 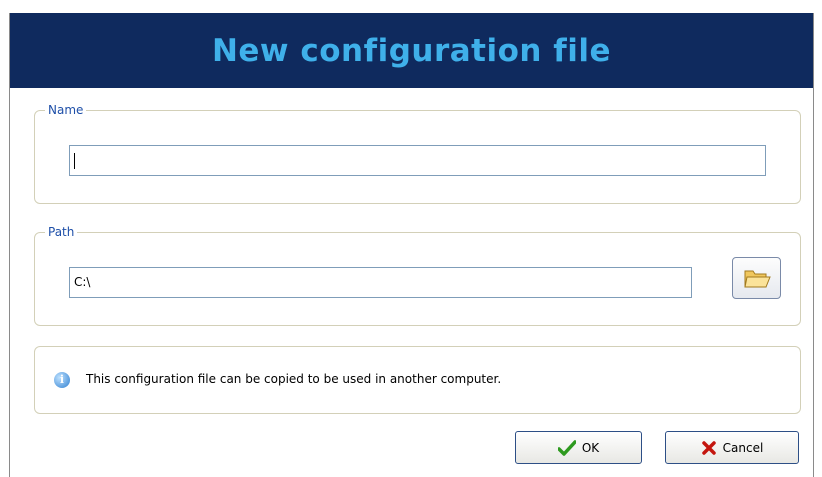 What do you see at coordinates (566, 447) in the screenshot?
I see `checkmark-icon` at bounding box center [566, 447].